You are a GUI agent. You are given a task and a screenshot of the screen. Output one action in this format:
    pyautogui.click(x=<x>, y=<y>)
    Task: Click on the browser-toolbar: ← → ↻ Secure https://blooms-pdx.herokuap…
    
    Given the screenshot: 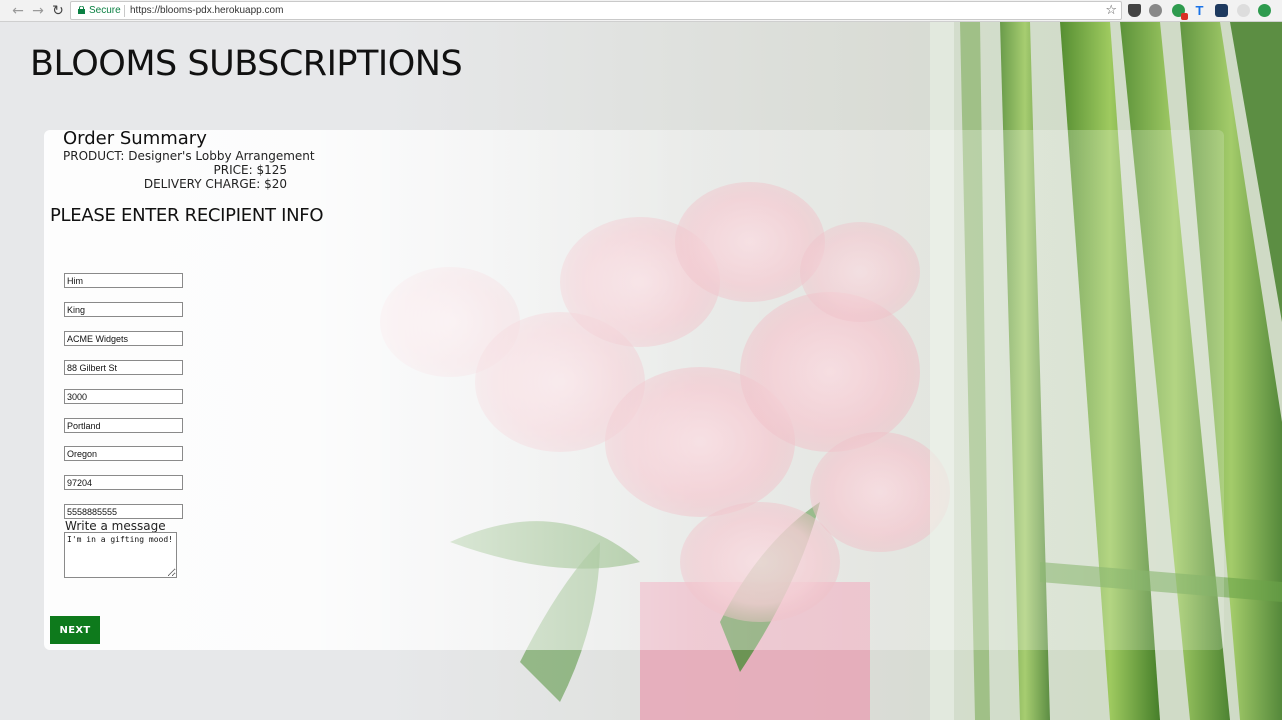 What is the action you would take?
    pyautogui.click(x=641, y=11)
    